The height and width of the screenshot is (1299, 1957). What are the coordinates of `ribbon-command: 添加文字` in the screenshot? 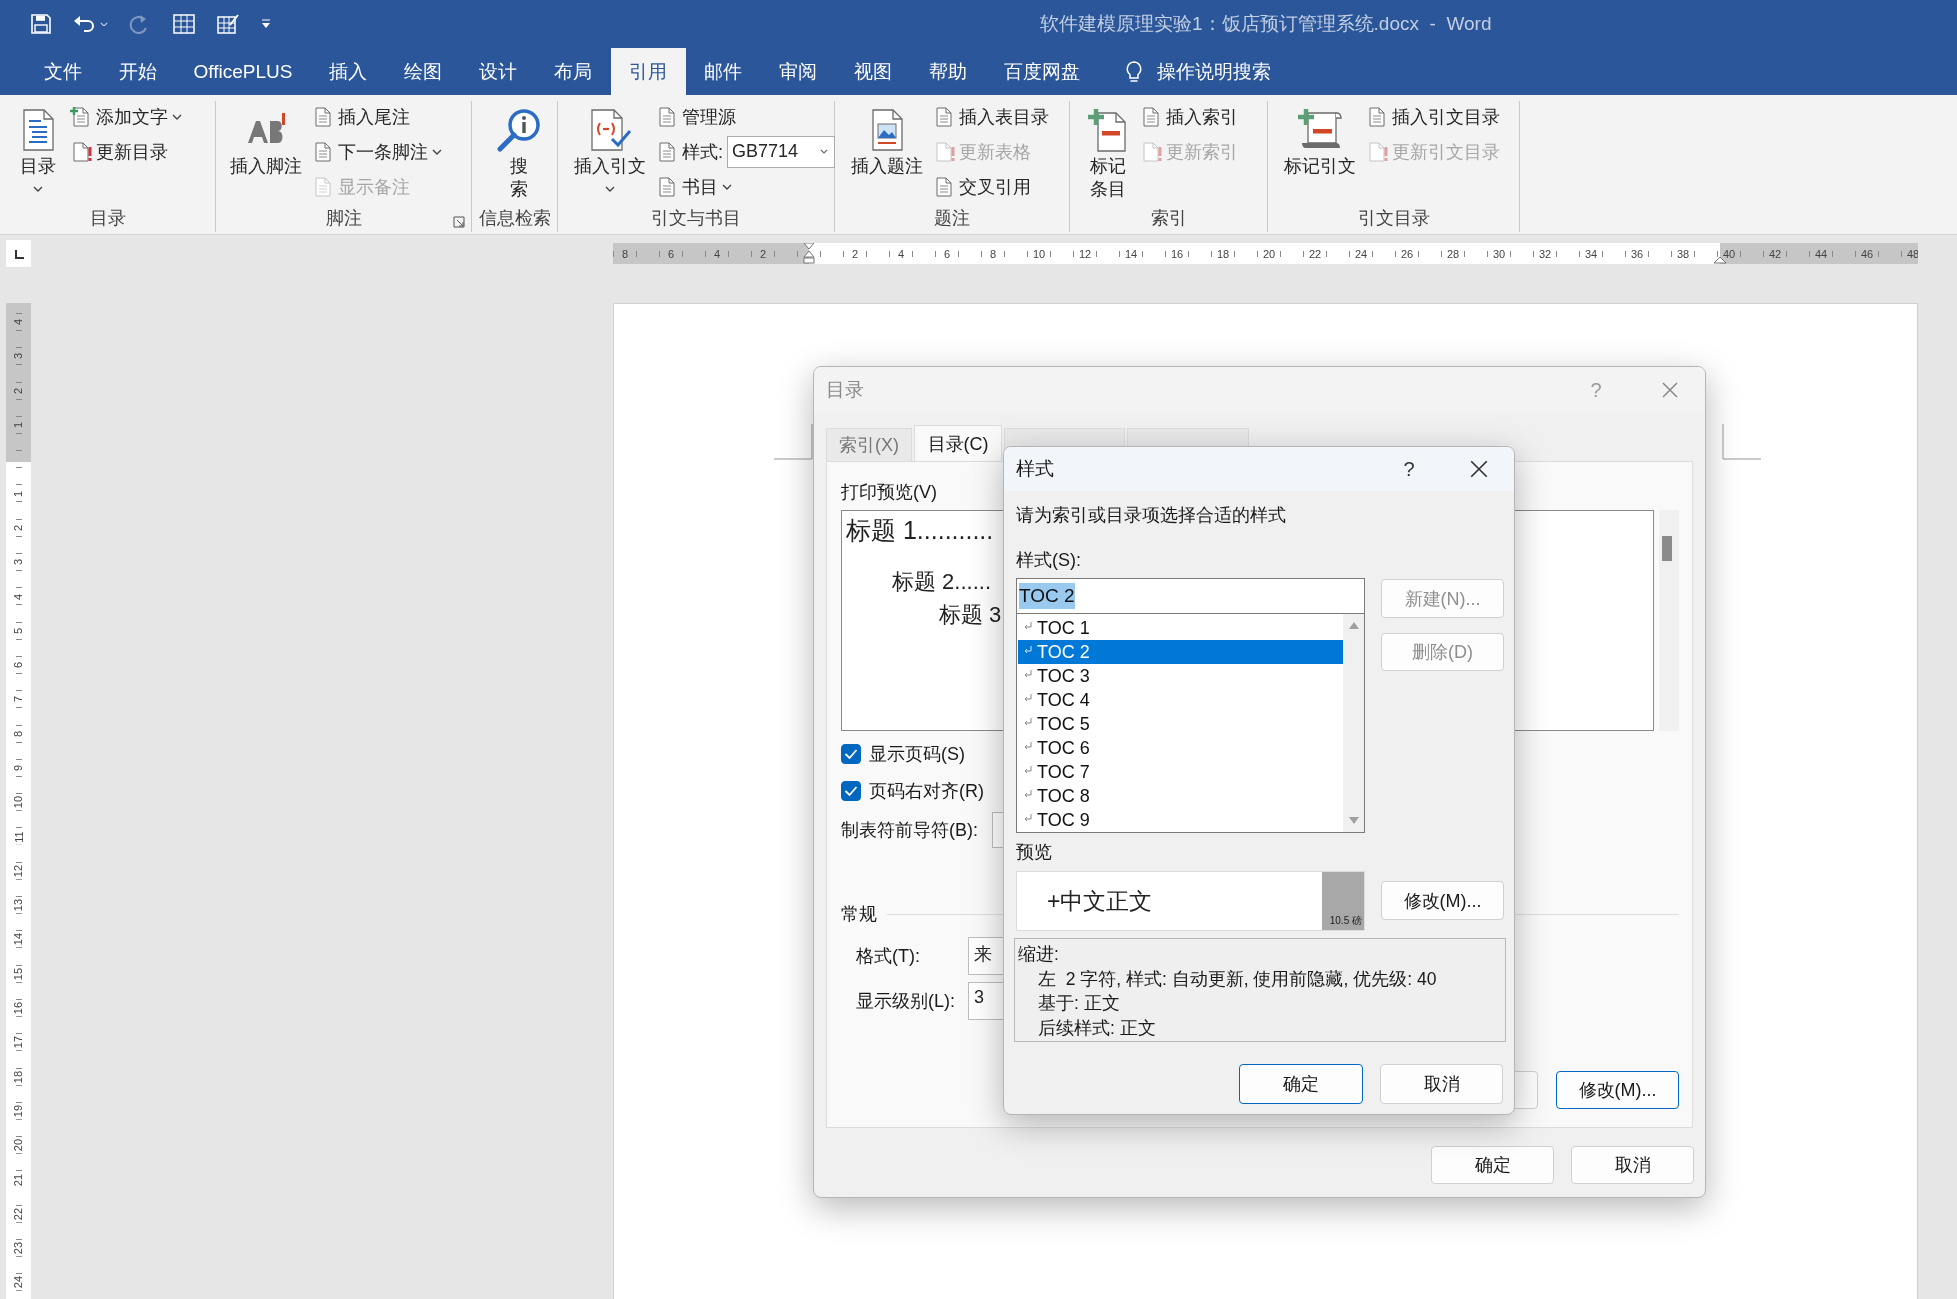 It's located at (126, 116).